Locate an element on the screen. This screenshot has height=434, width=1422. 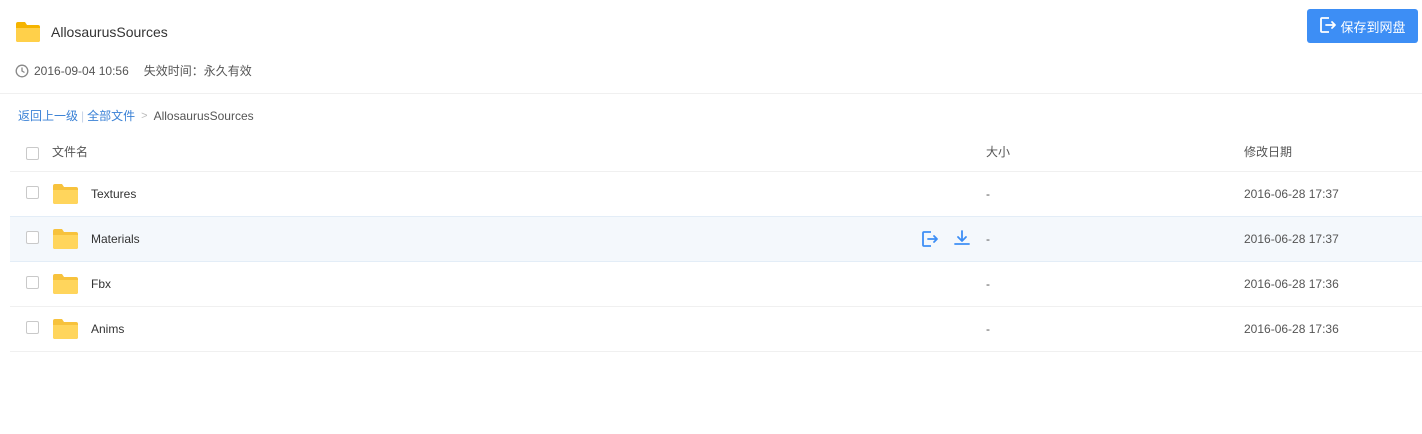
row-actions is located at coordinates (951, 239).